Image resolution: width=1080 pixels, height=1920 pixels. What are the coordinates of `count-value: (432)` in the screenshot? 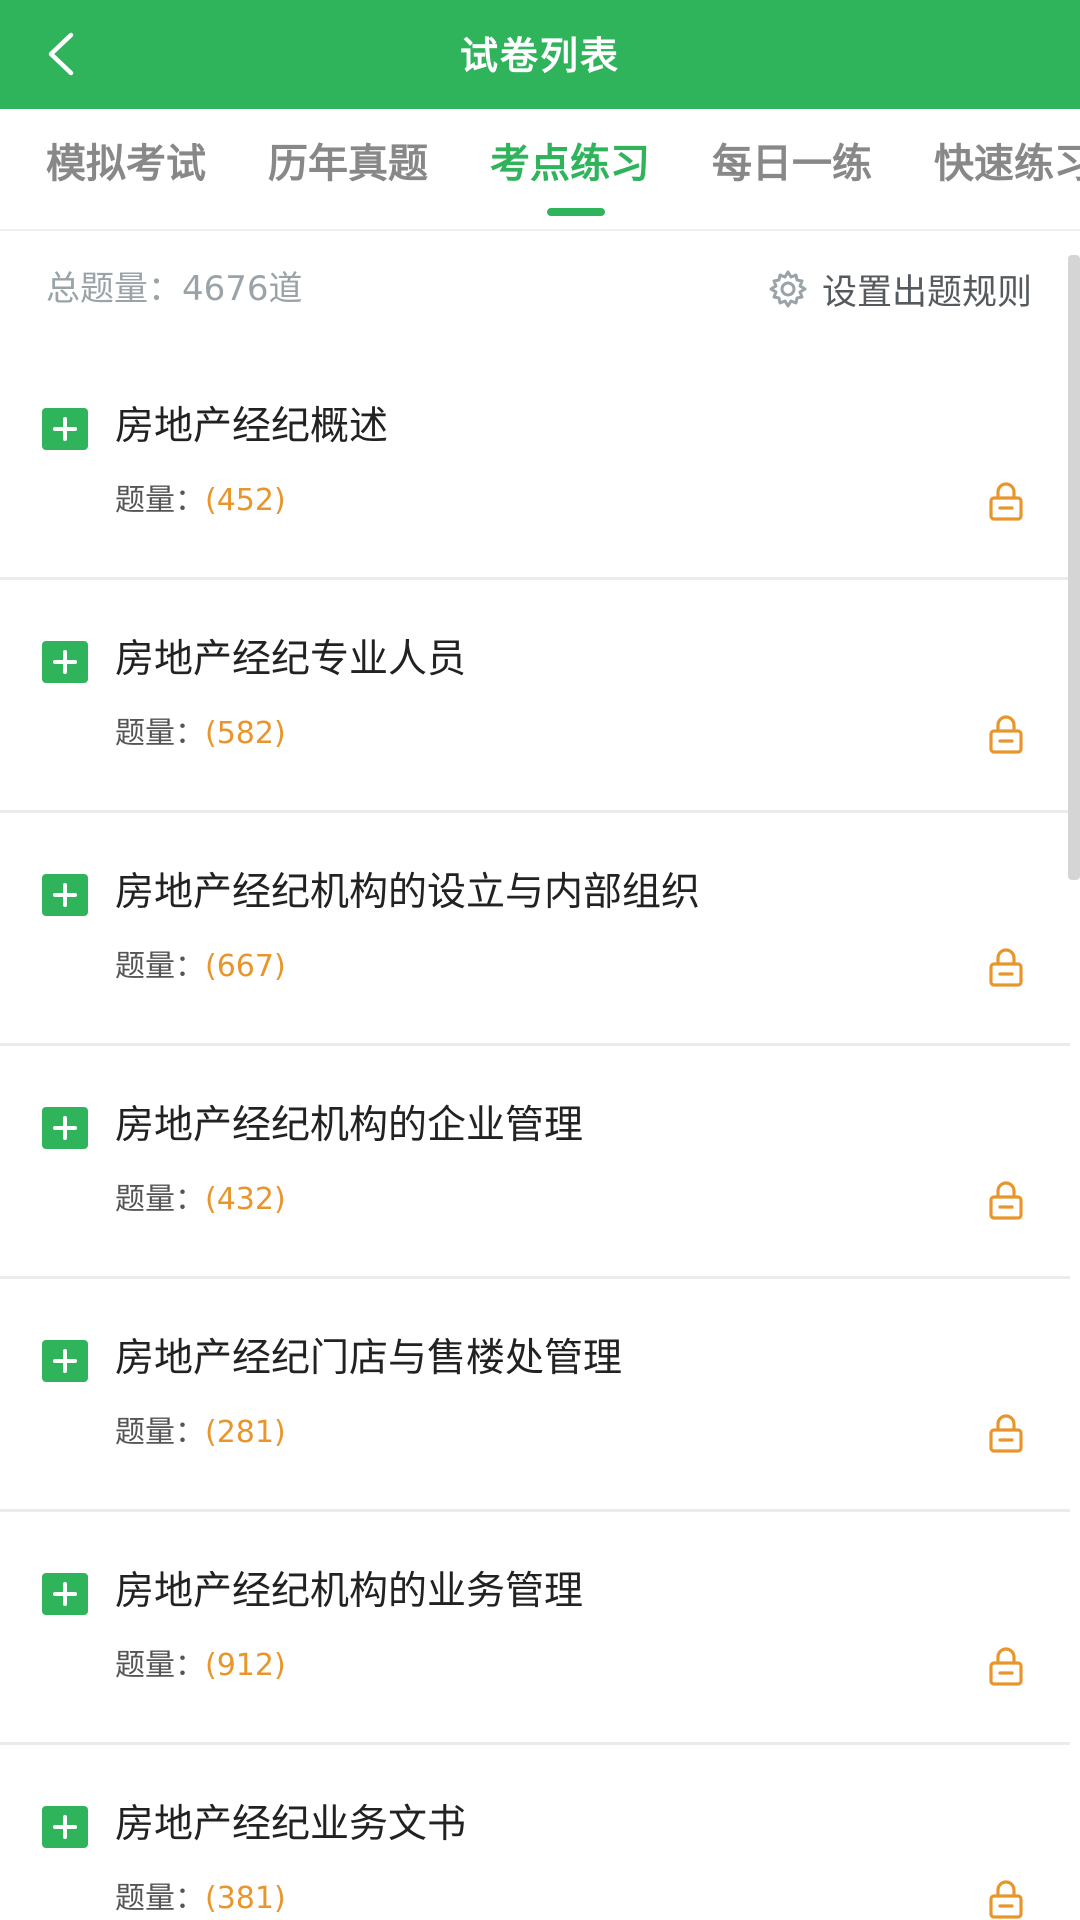 It's located at (245, 1199).